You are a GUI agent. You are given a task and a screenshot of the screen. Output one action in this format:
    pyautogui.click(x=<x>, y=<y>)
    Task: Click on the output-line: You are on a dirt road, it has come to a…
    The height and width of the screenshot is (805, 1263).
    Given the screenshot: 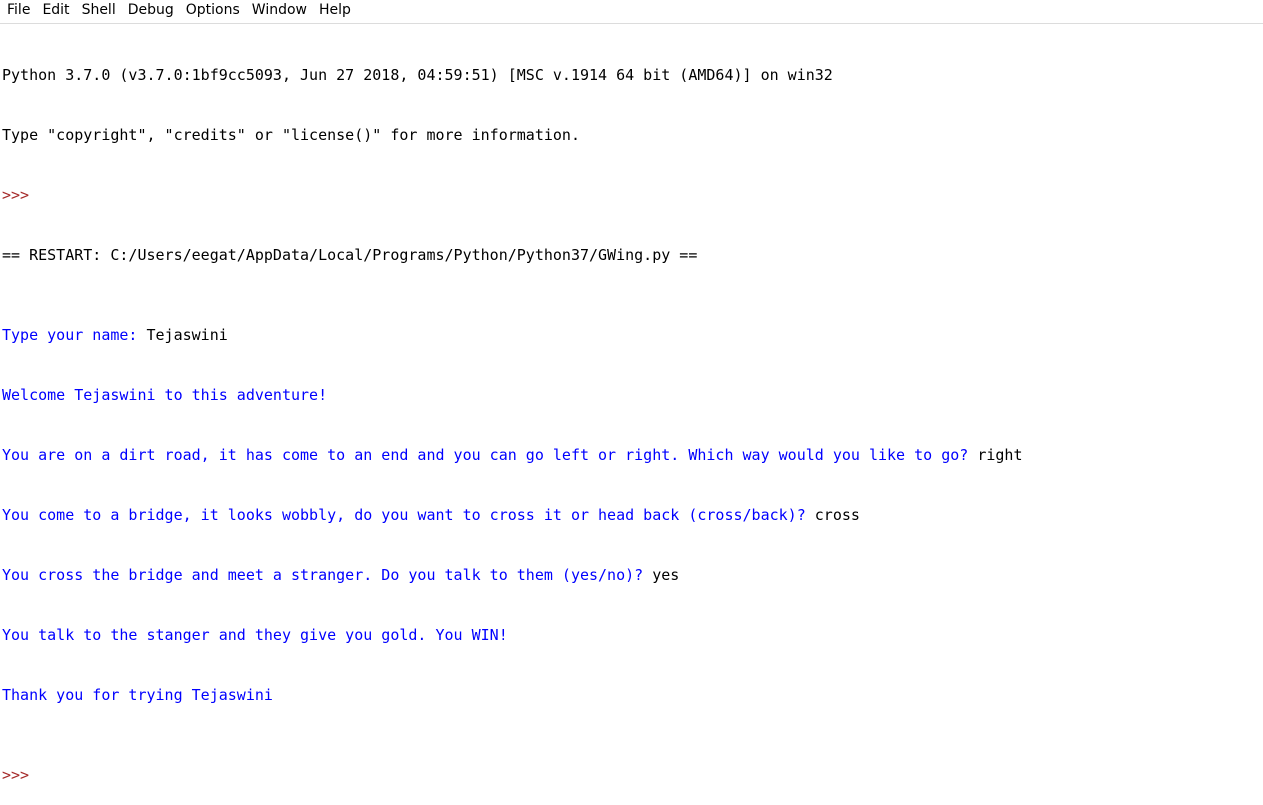 What is the action you would take?
    pyautogui.click(x=632, y=455)
    